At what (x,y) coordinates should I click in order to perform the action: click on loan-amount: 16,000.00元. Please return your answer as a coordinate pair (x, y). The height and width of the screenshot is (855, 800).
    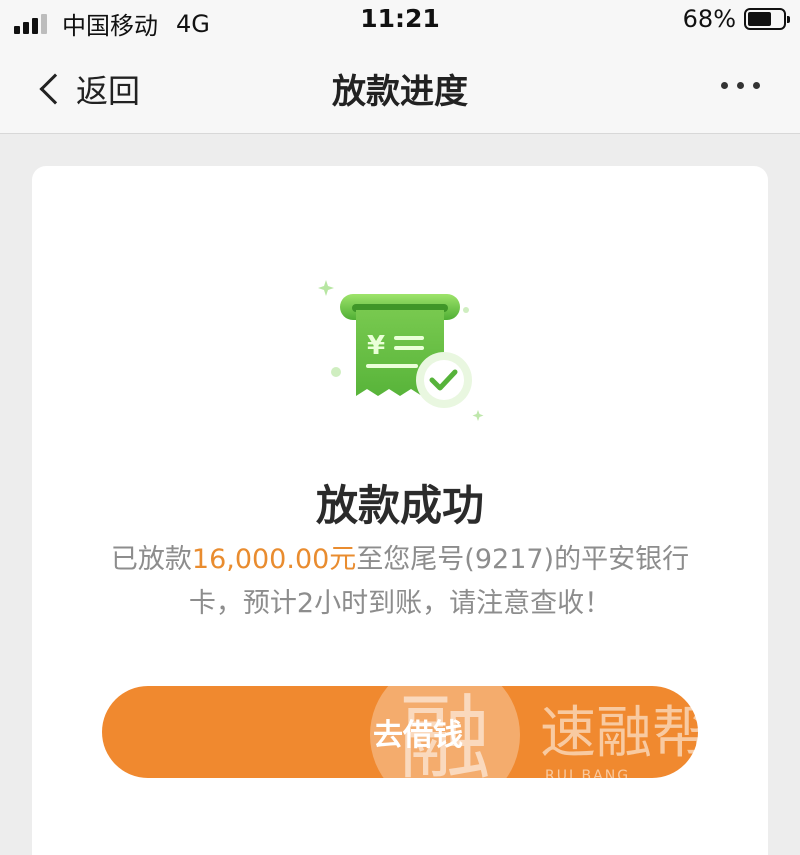
    Looking at the image, I should click on (274, 559).